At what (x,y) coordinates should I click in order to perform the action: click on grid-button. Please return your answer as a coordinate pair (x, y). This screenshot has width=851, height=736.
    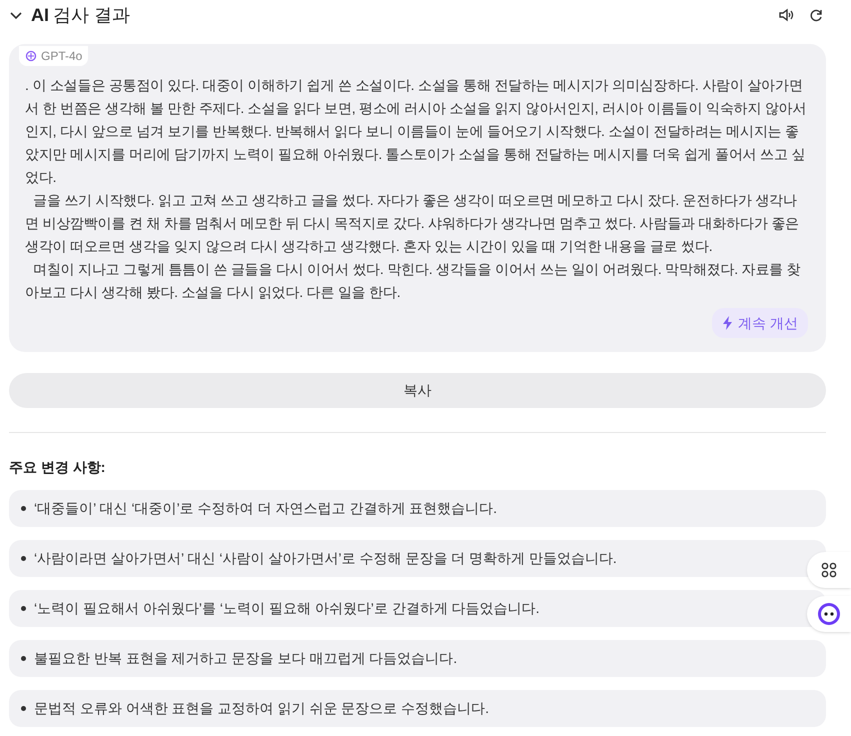
    Looking at the image, I should click on (829, 570).